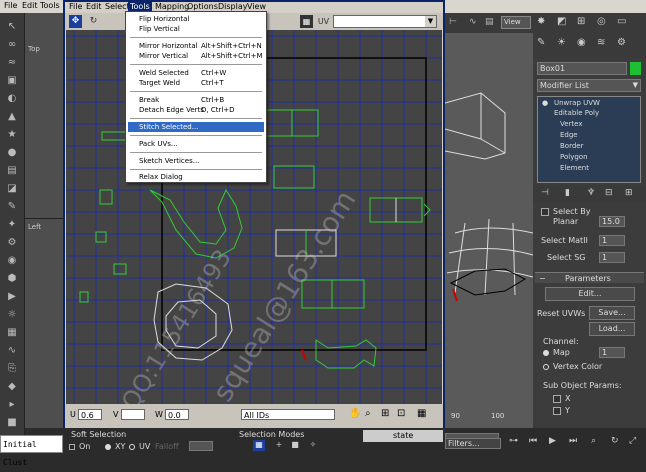 The image size is (646, 472). I want to click on create-tab-icon: ✸, so click(541, 21).